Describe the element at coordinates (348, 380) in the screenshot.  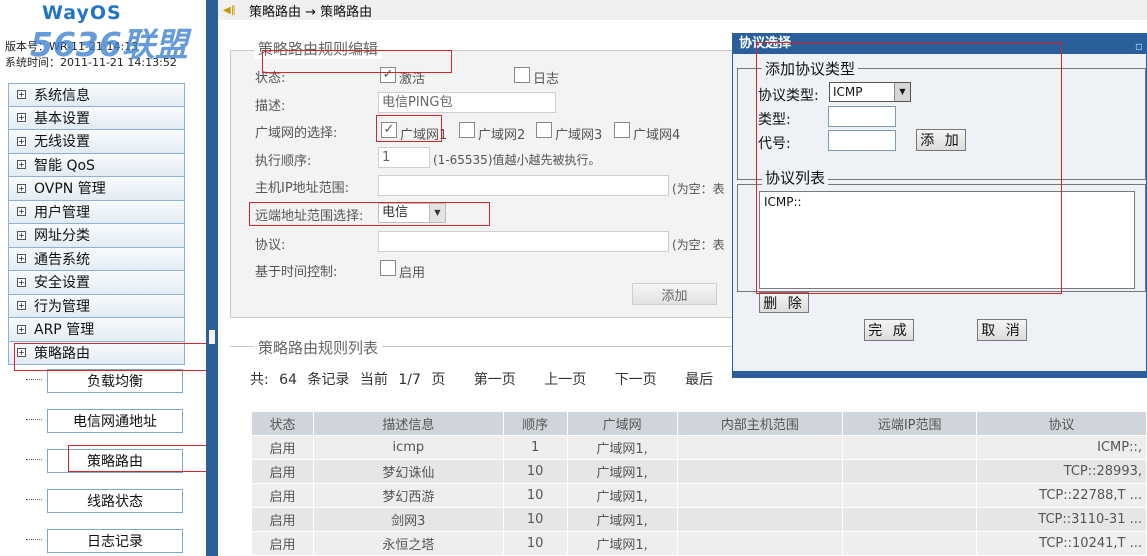
I see `pager-total: 共: 64 条记录 当前 1/7 页` at that location.